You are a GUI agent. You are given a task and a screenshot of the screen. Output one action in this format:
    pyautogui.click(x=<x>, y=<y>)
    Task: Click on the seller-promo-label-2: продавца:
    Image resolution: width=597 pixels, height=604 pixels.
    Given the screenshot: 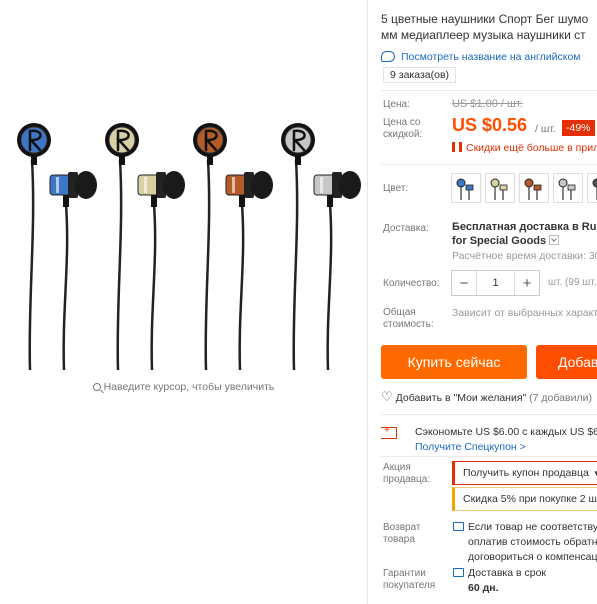 What is the action you would take?
    pyautogui.click(x=407, y=479)
    